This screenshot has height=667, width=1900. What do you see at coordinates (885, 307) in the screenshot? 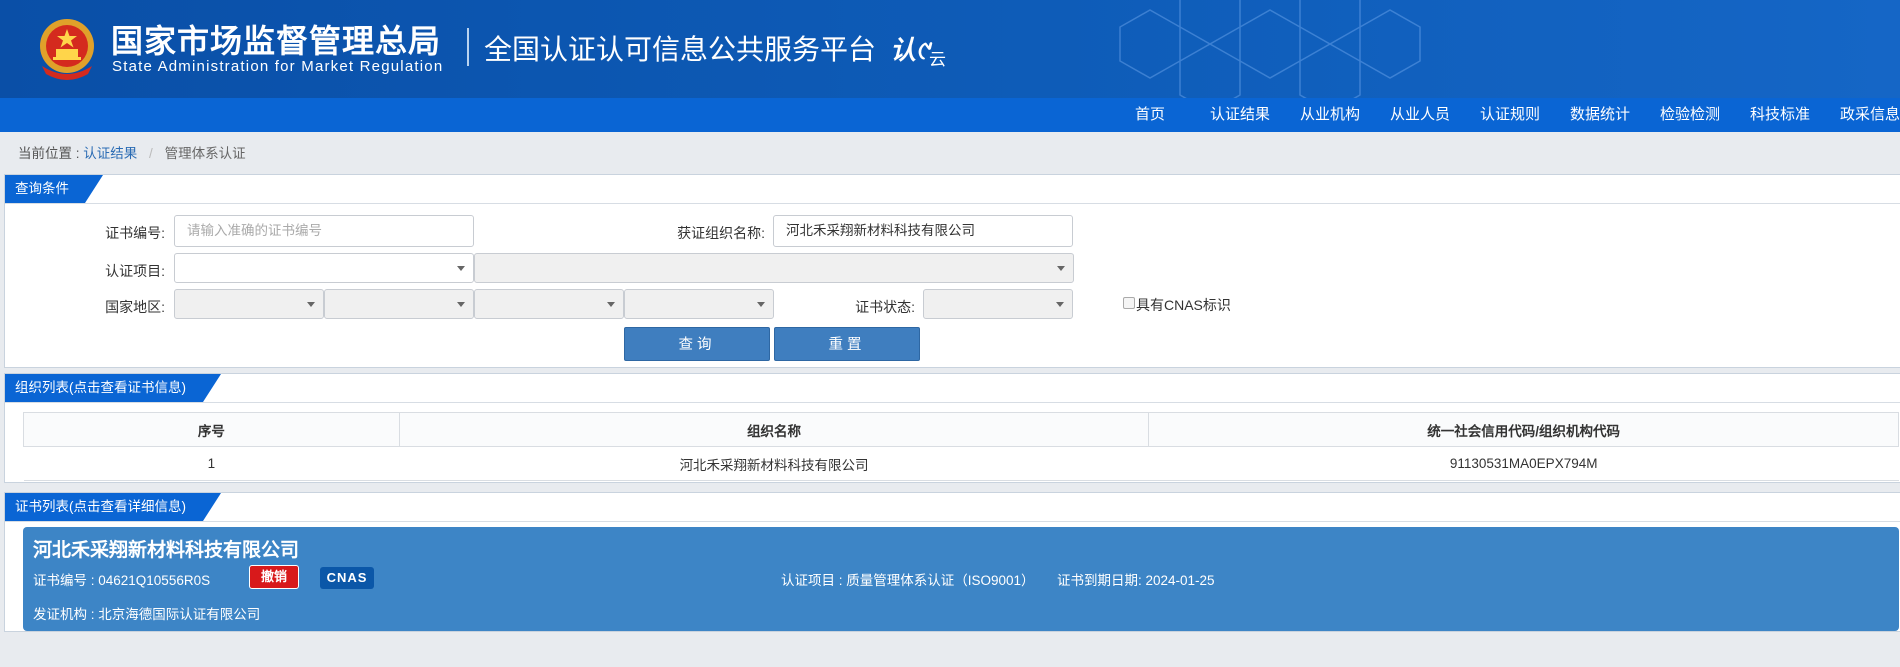
I see `status-label: 证书状态:` at bounding box center [885, 307].